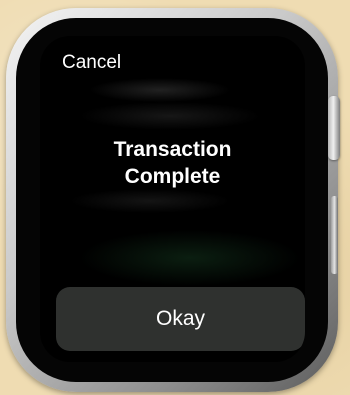 This screenshot has width=350, height=395. I want to click on status-message: Transaction Complete, so click(172, 163).